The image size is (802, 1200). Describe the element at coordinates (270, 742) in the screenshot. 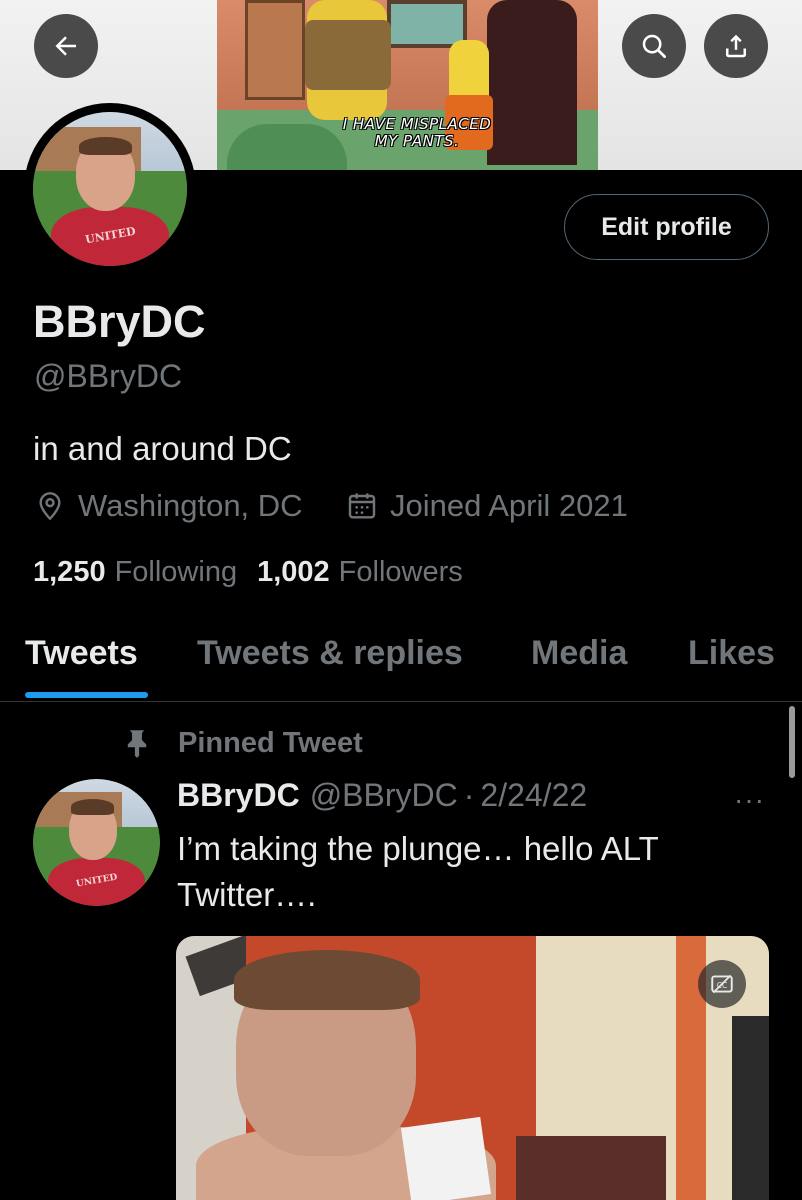

I see `pinned-tweet-text: Pinned Tweet` at that location.